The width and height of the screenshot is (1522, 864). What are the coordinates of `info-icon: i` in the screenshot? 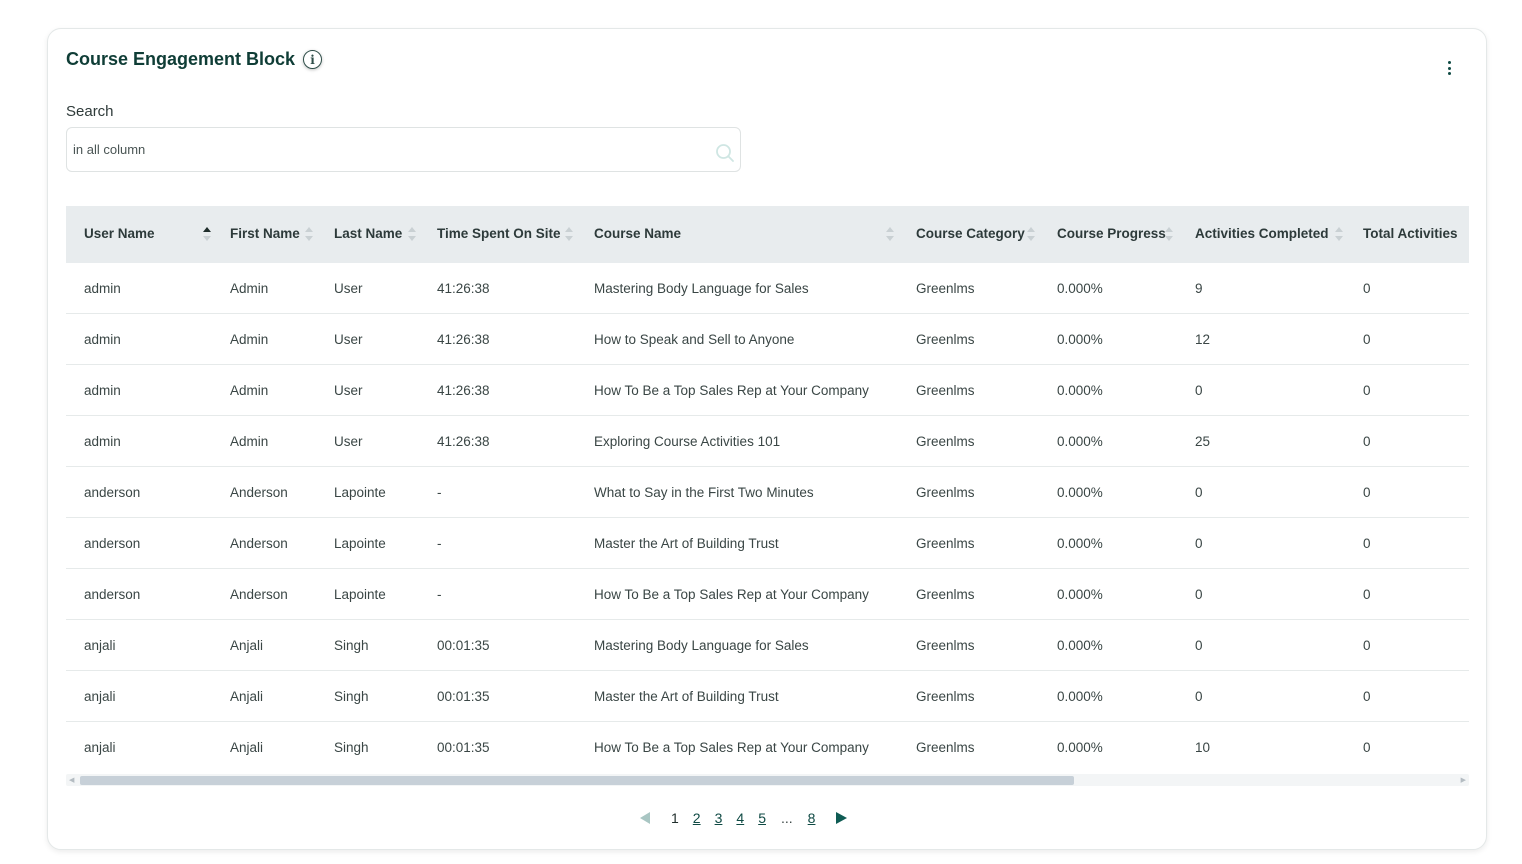 It's located at (313, 59).